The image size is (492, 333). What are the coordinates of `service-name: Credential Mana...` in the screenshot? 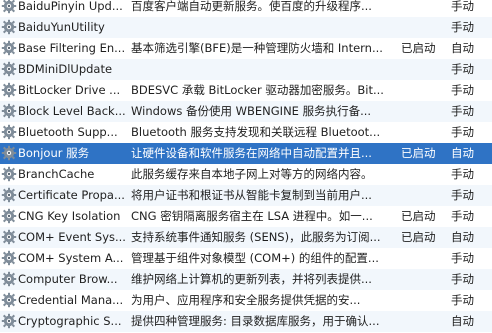 It's located at (71, 300).